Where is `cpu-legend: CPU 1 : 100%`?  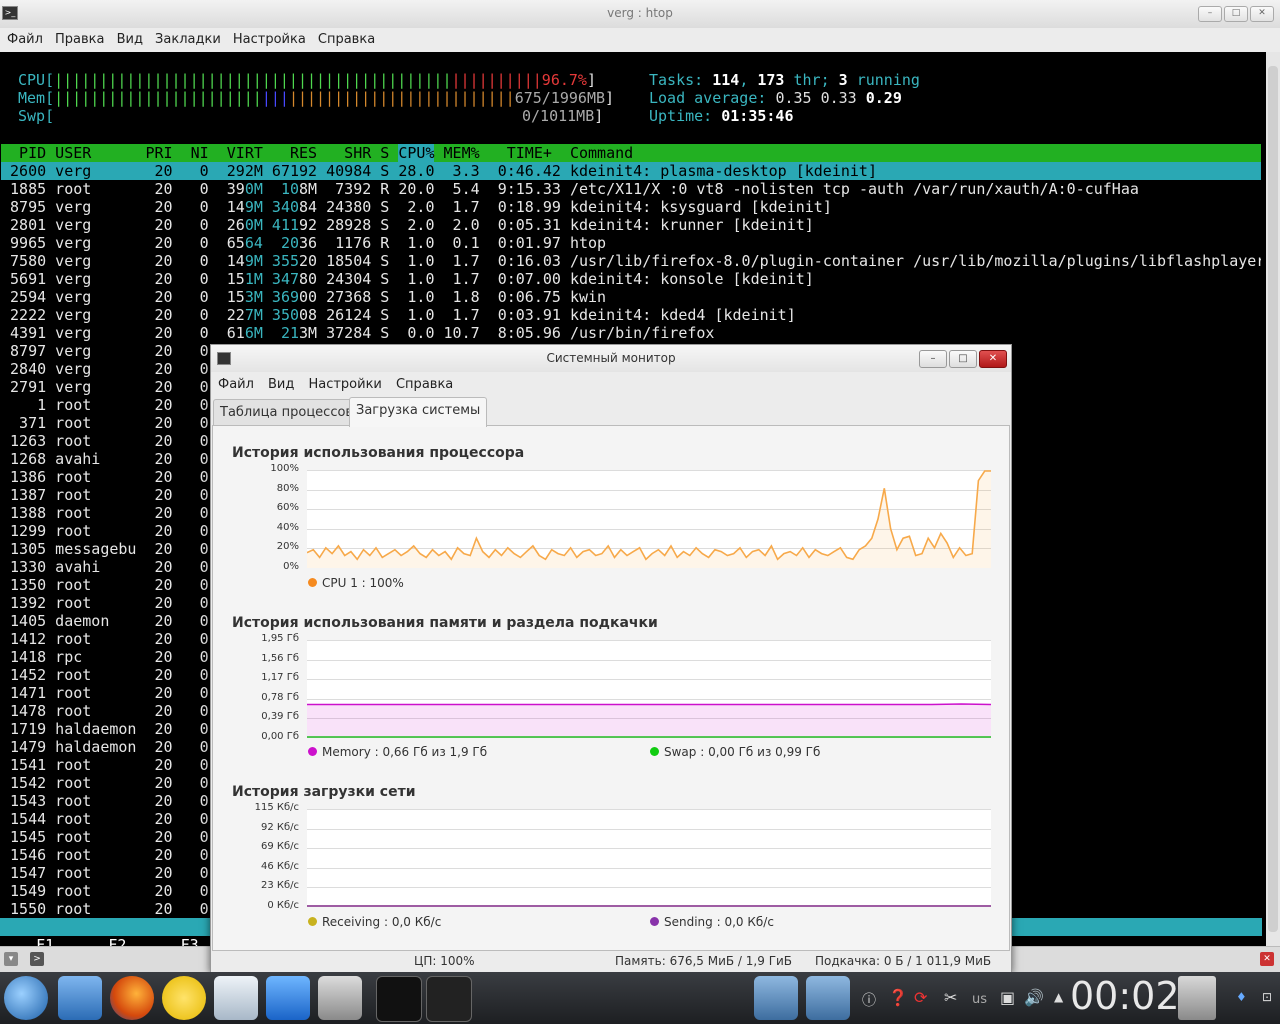 cpu-legend: CPU 1 : 100% is located at coordinates (356, 583).